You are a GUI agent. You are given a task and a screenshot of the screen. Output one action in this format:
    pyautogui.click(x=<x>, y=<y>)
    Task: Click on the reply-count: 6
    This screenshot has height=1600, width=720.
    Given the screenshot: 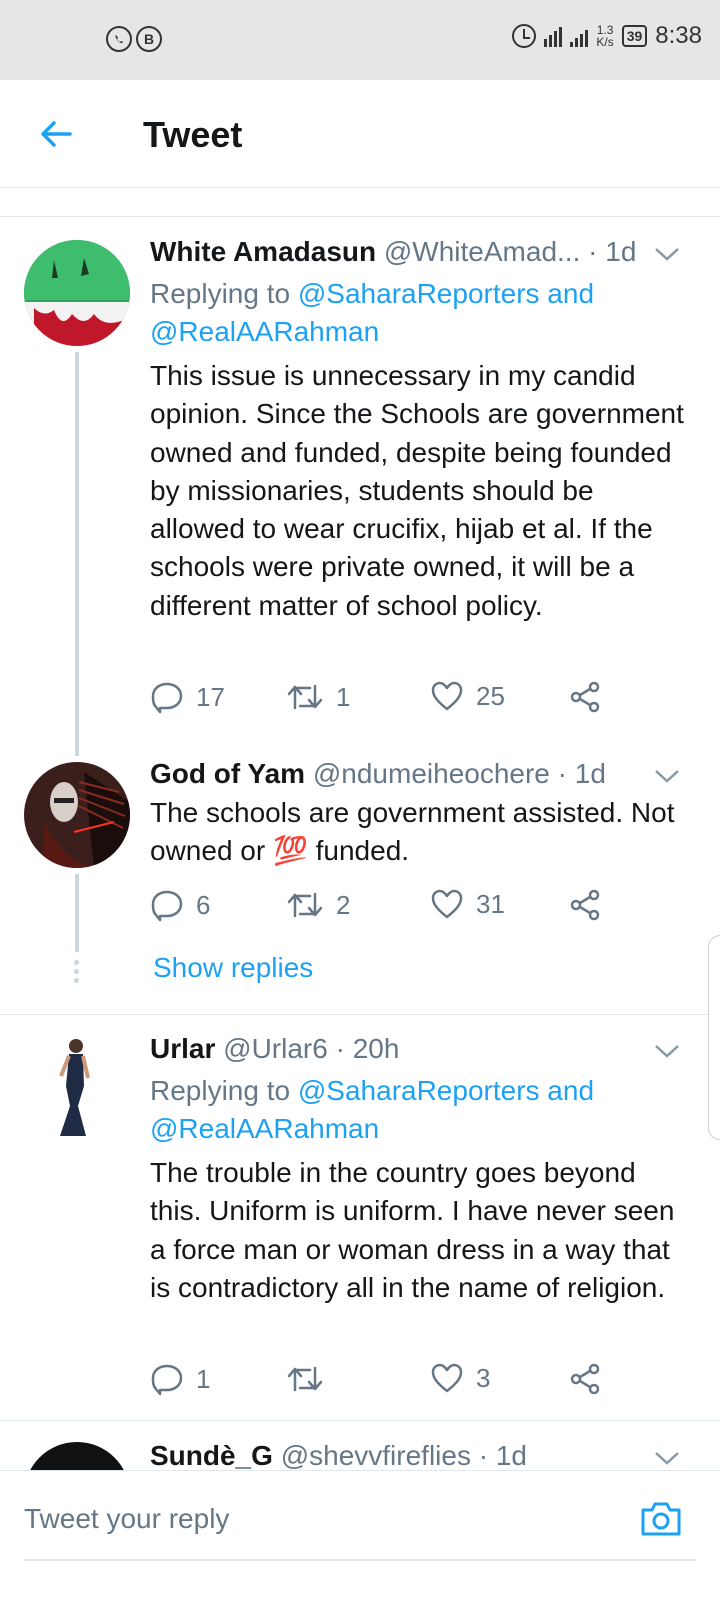 What is the action you would take?
    pyautogui.click(x=203, y=904)
    